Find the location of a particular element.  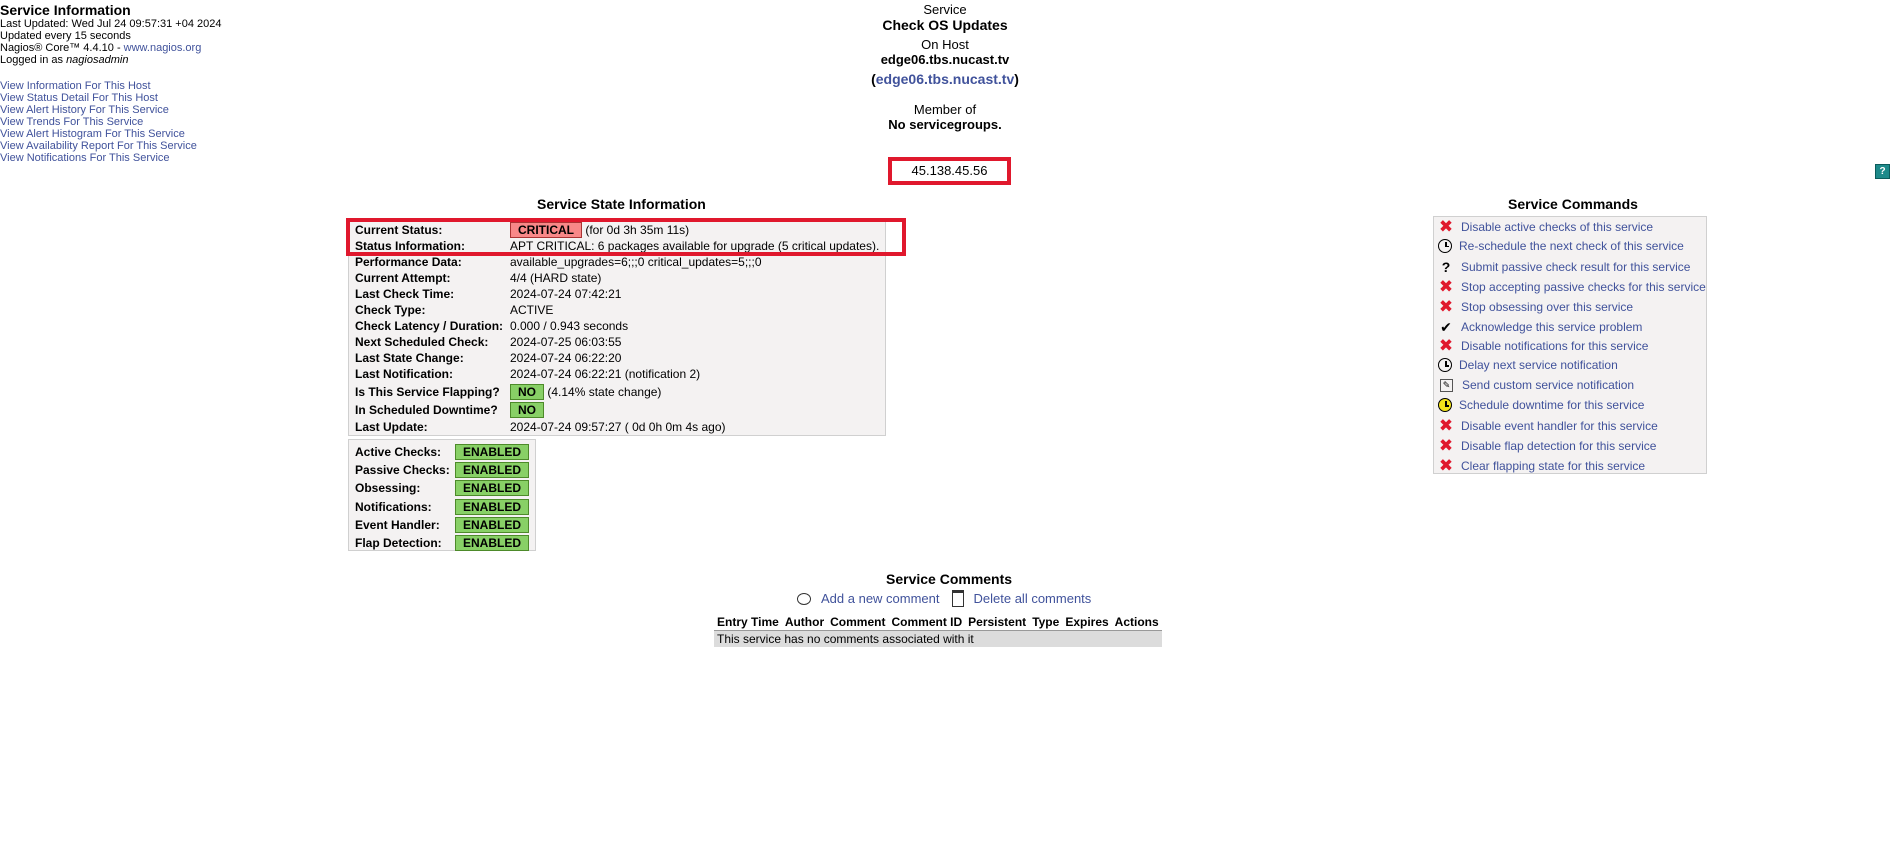

delete-comments-link: Delete all comments is located at coordinates (1033, 598).